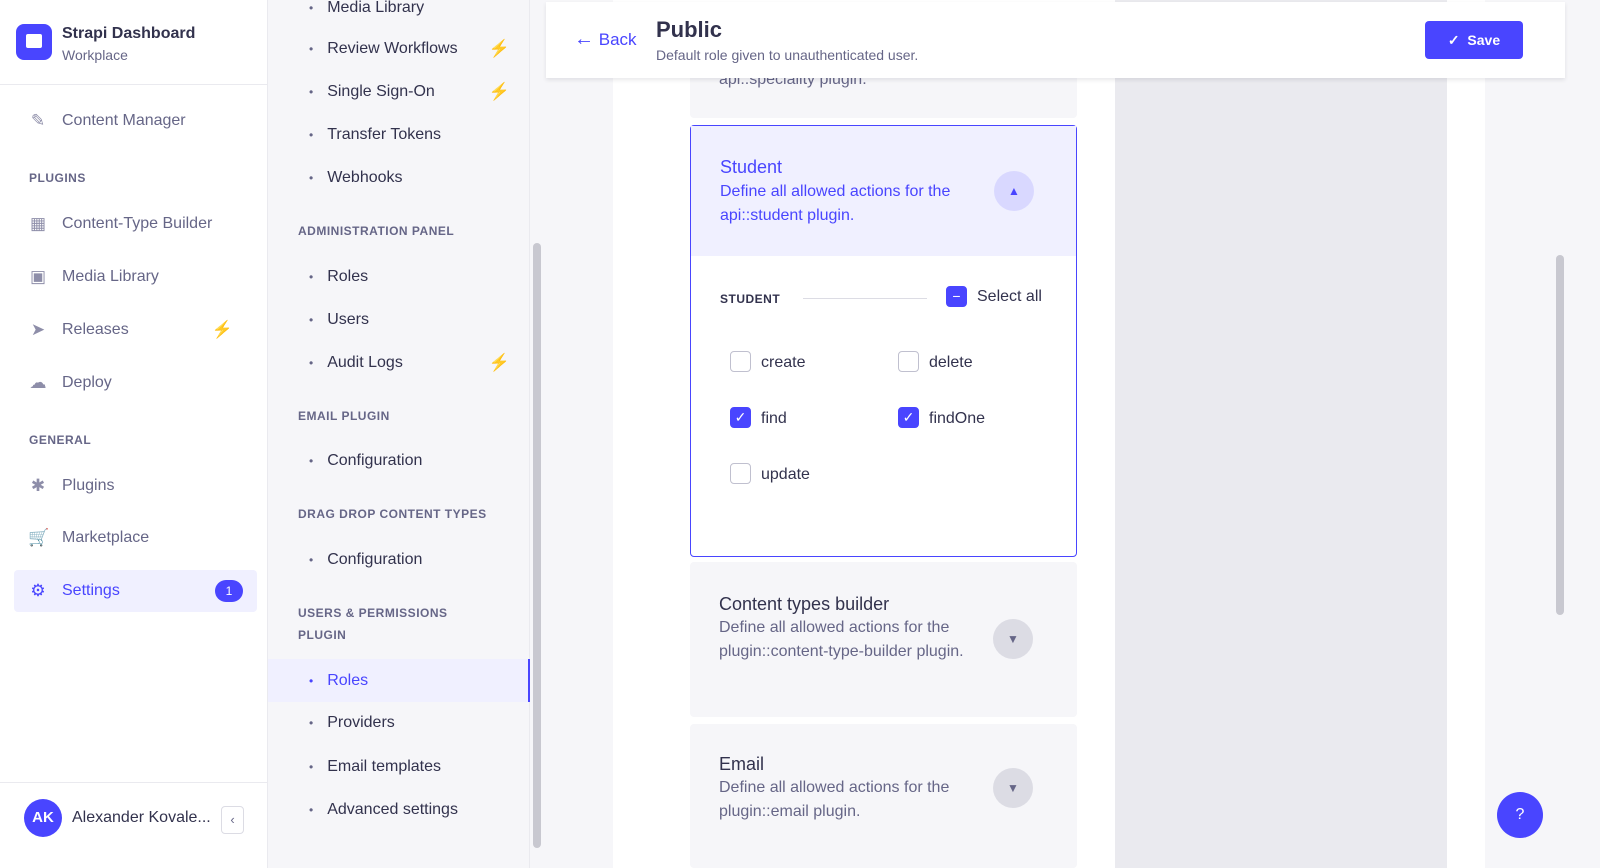  What do you see at coordinates (740, 417) in the screenshot?
I see `checkbox-find: ✓` at bounding box center [740, 417].